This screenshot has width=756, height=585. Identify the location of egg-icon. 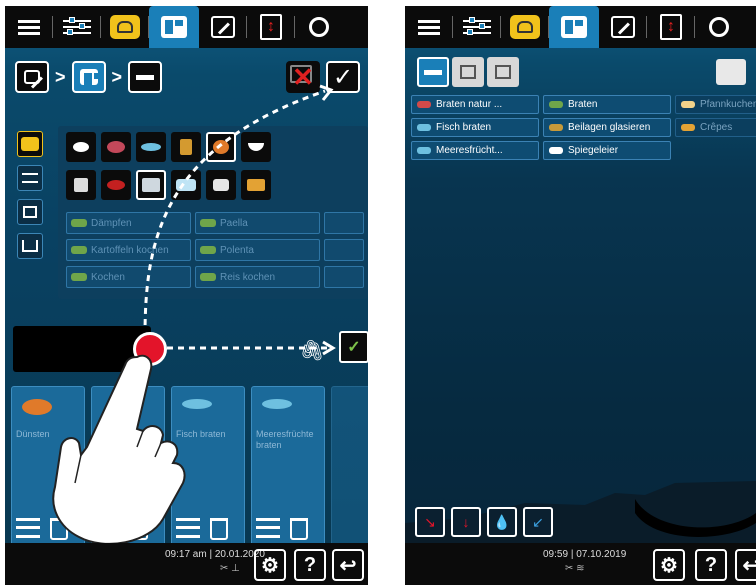
(556, 150).